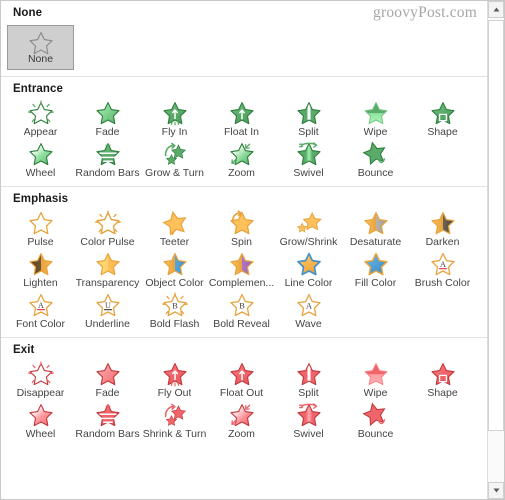 The image size is (505, 500). What do you see at coordinates (40, 242) in the screenshot?
I see `animation-tile-label: Pulse` at bounding box center [40, 242].